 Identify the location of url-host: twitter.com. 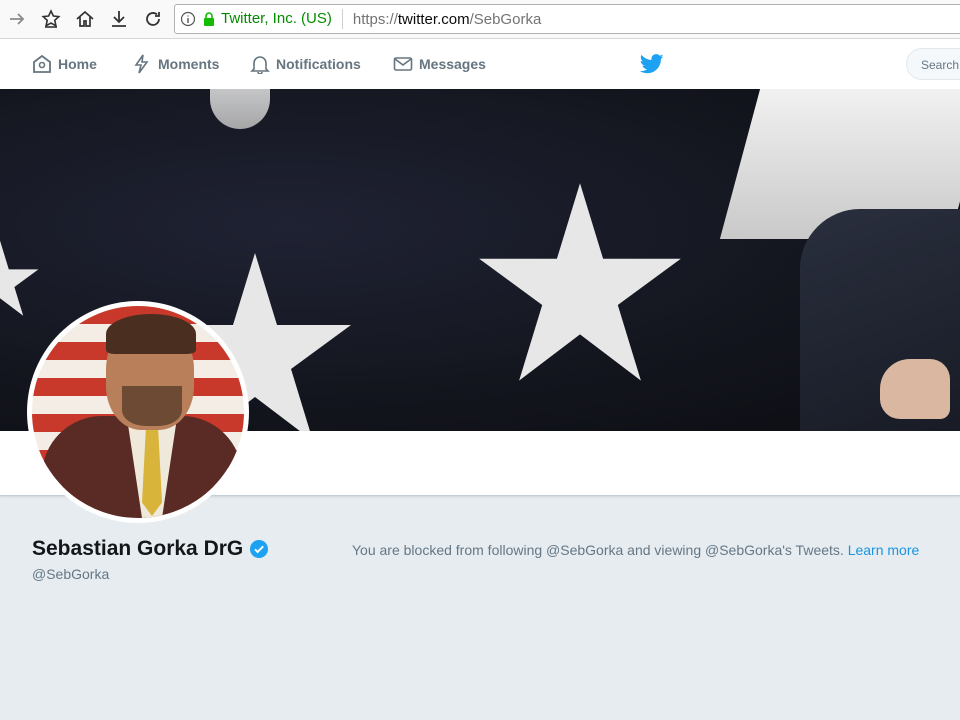
(433, 19).